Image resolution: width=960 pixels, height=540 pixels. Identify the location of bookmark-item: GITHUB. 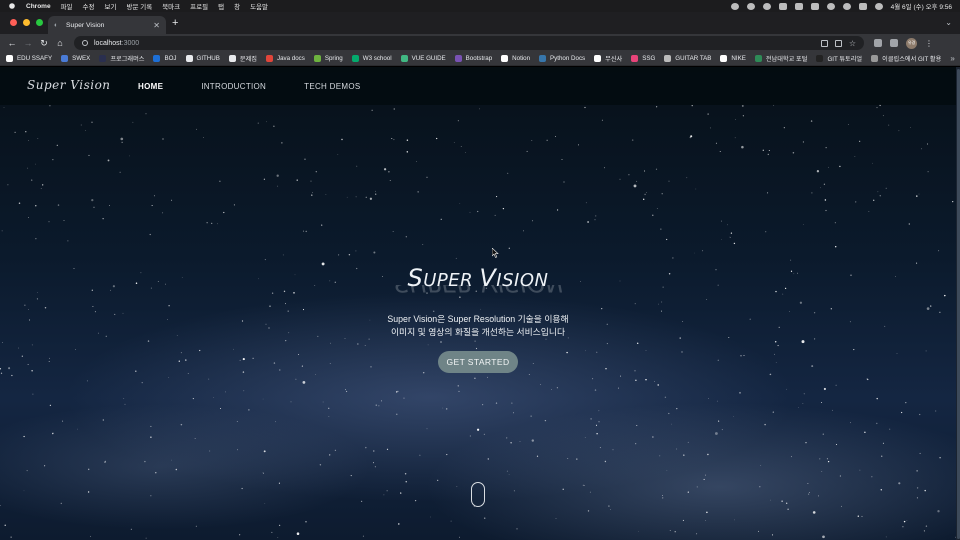
(202, 58).